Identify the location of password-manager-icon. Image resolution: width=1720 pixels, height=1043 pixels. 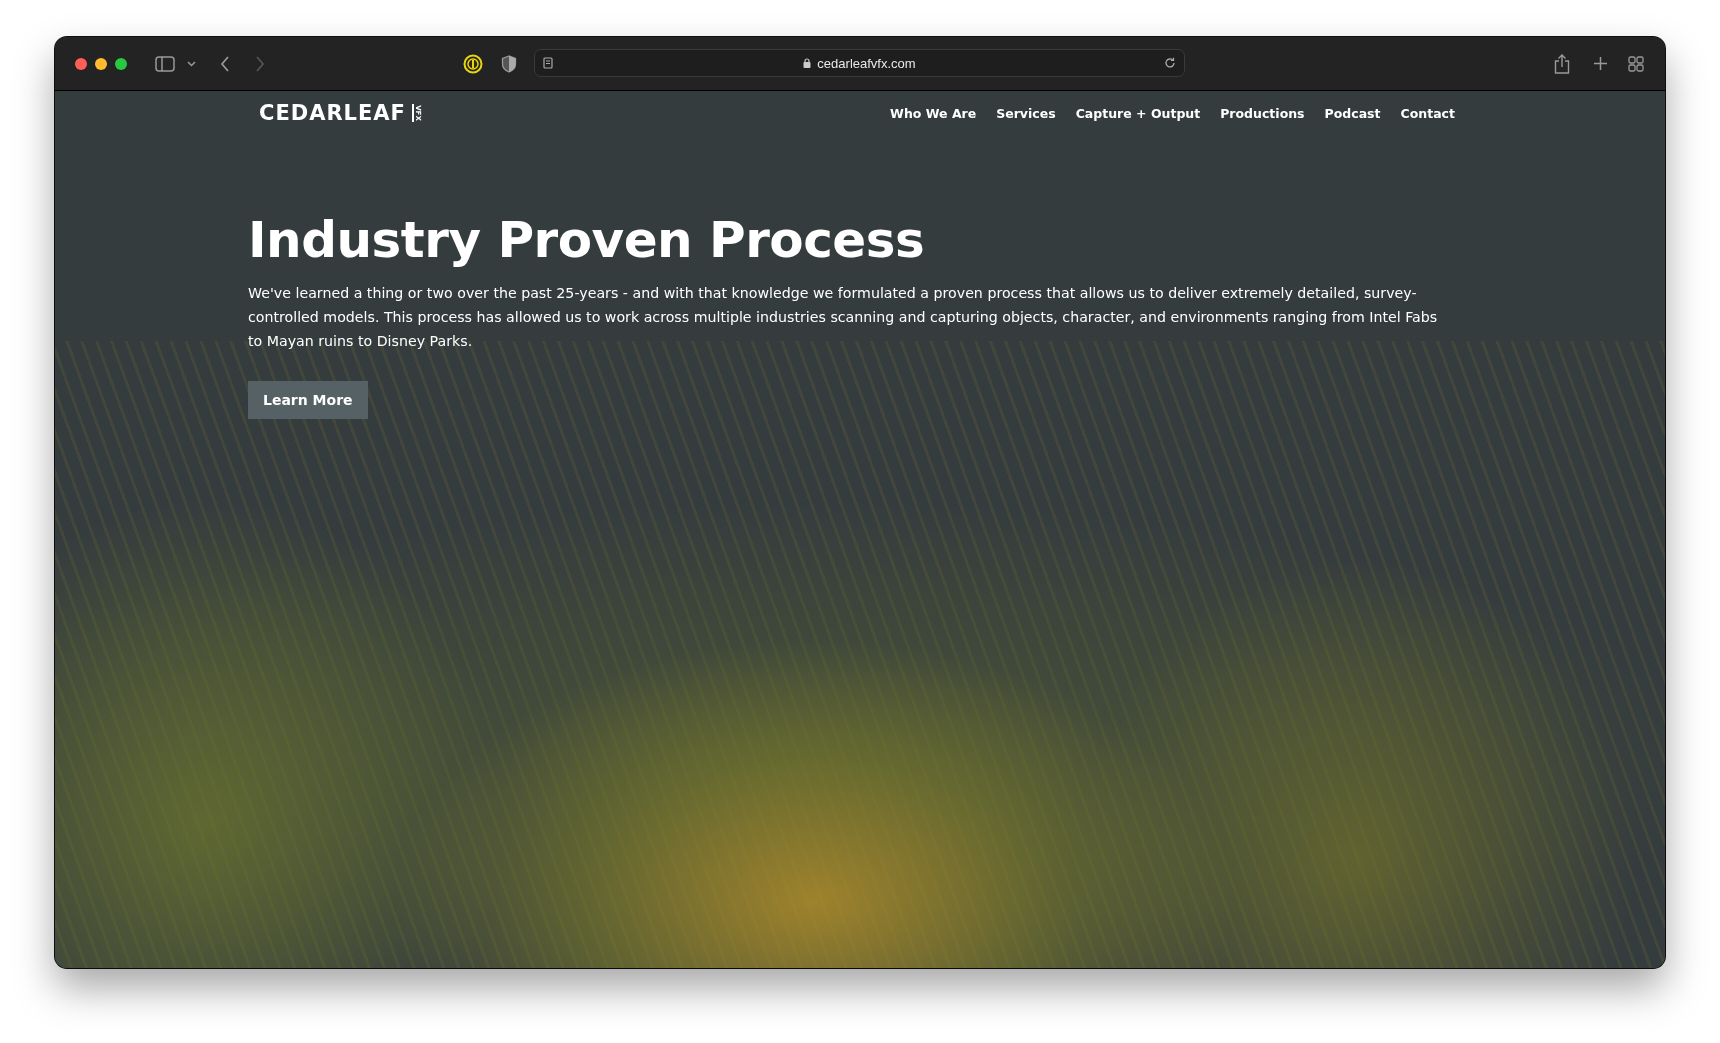
(473, 63).